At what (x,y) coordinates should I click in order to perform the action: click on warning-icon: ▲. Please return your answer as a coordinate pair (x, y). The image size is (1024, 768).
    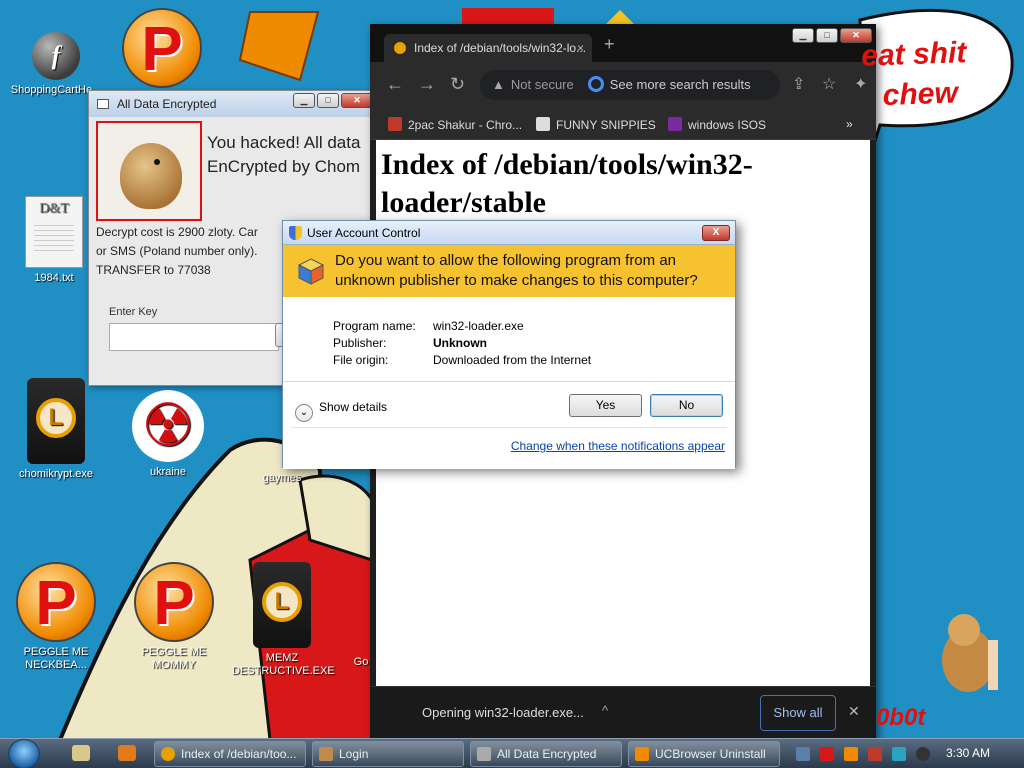
    Looking at the image, I should click on (498, 84).